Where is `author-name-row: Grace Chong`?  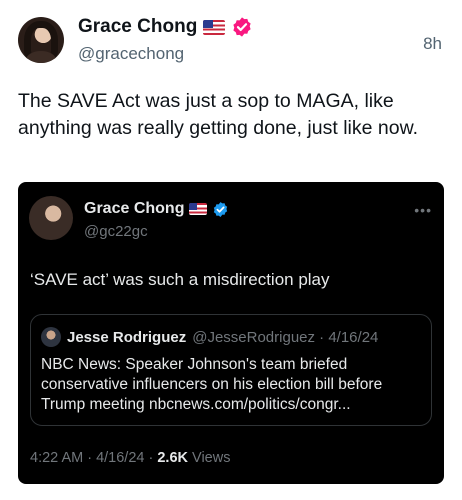
author-name-row: Grace Chong is located at coordinates (165, 27).